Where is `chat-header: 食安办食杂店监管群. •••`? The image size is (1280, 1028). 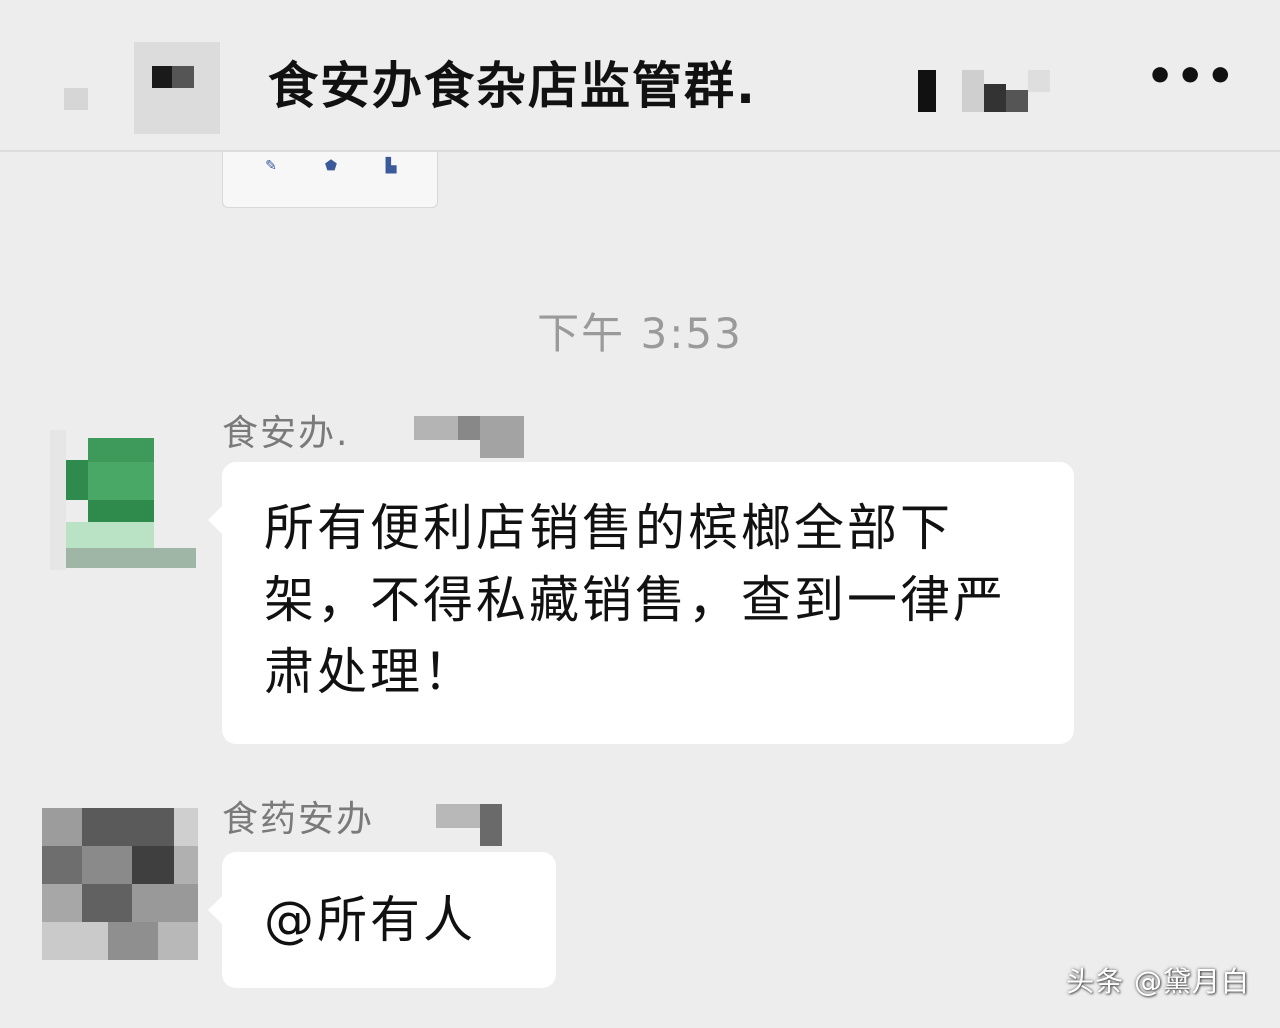 chat-header: 食安办食杂店监管群. ••• is located at coordinates (640, 76).